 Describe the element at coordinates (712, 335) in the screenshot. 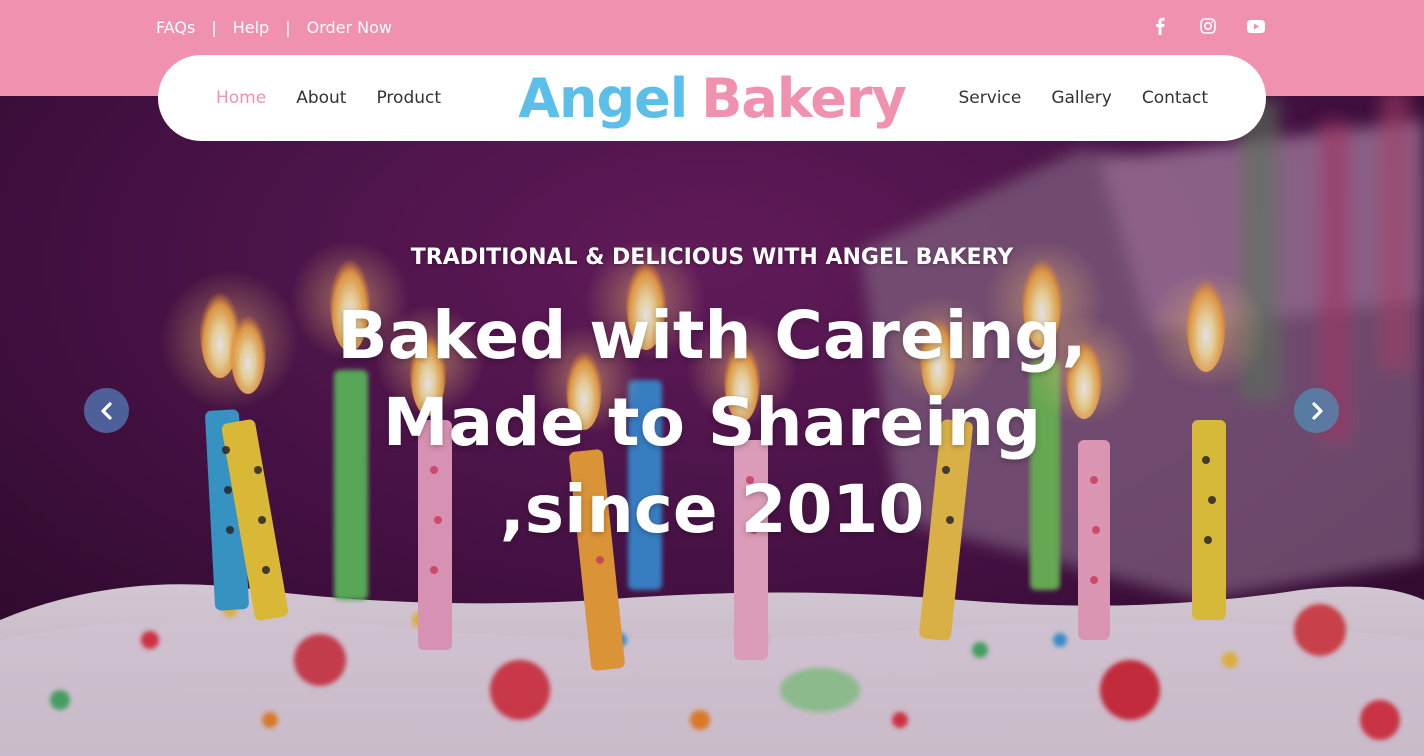

I see `hero-headline-line: Baked with Careing,` at that location.